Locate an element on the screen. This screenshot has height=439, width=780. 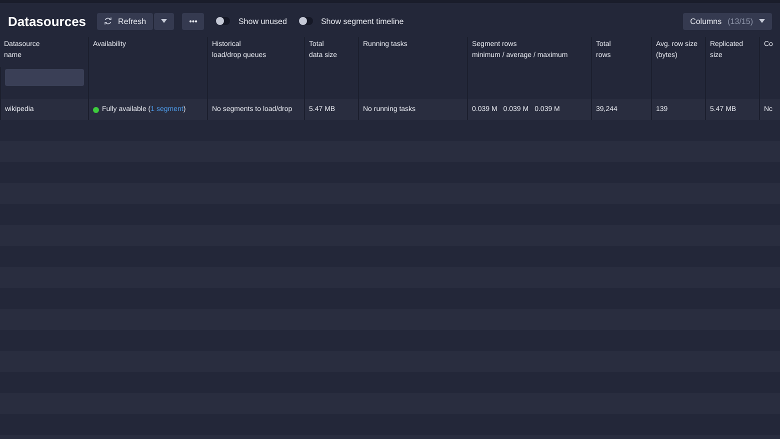
filter-input is located at coordinates (44, 77).